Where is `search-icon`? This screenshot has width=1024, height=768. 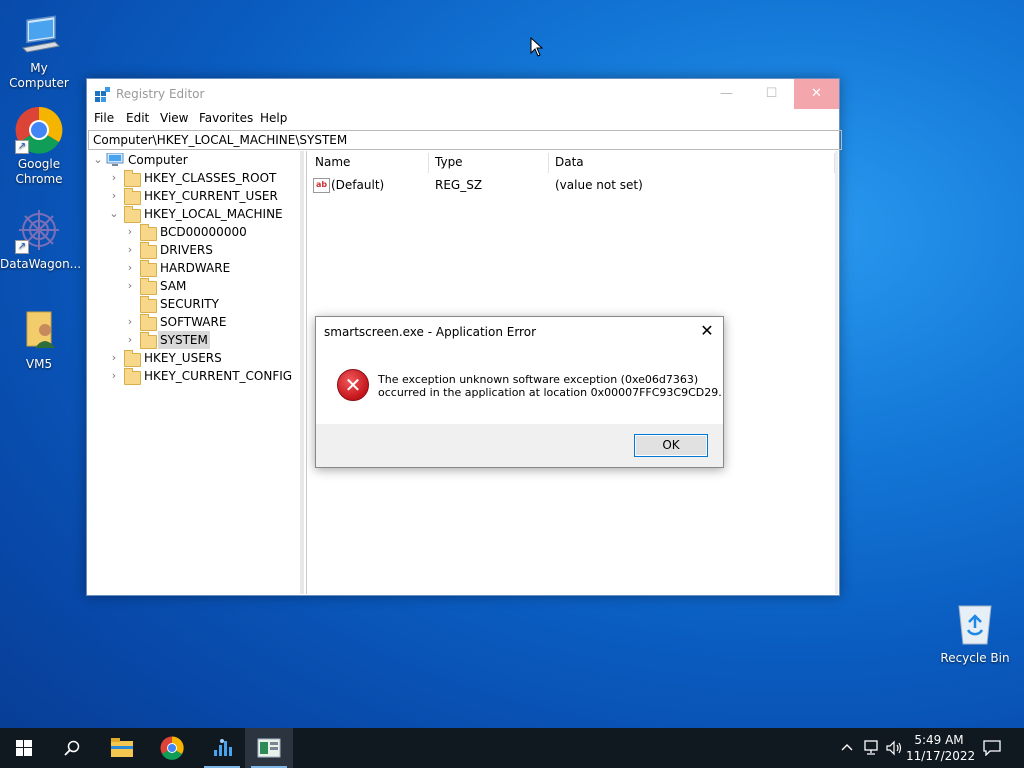 search-icon is located at coordinates (72, 748).